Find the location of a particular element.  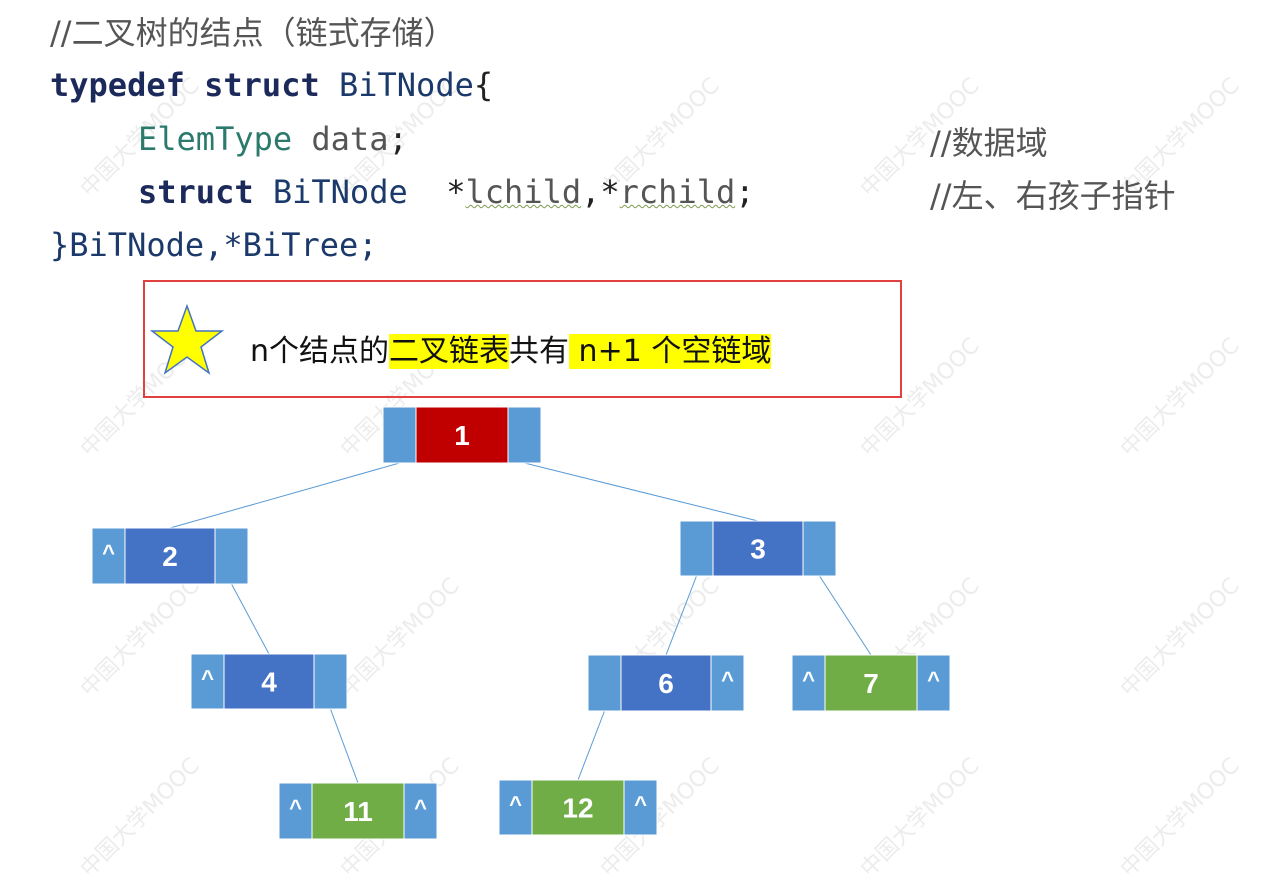

tree-node-7: 7 ^ ^ is located at coordinates (871, 683).